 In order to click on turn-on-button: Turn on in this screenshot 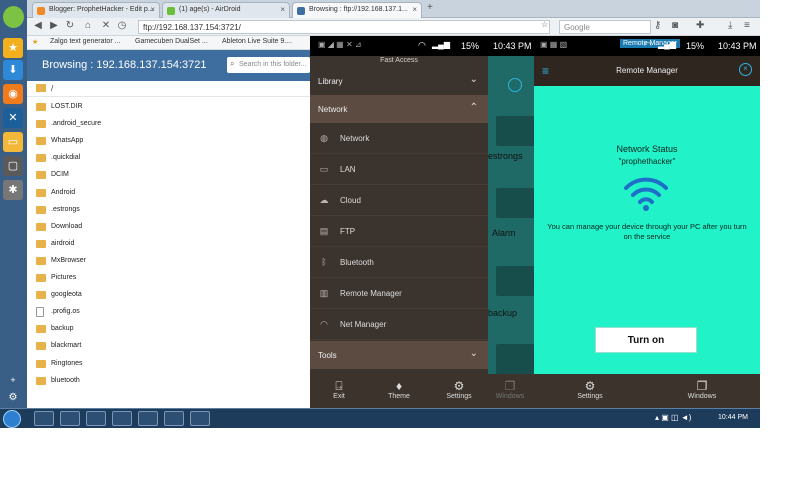, I will do `click(646, 340)`.